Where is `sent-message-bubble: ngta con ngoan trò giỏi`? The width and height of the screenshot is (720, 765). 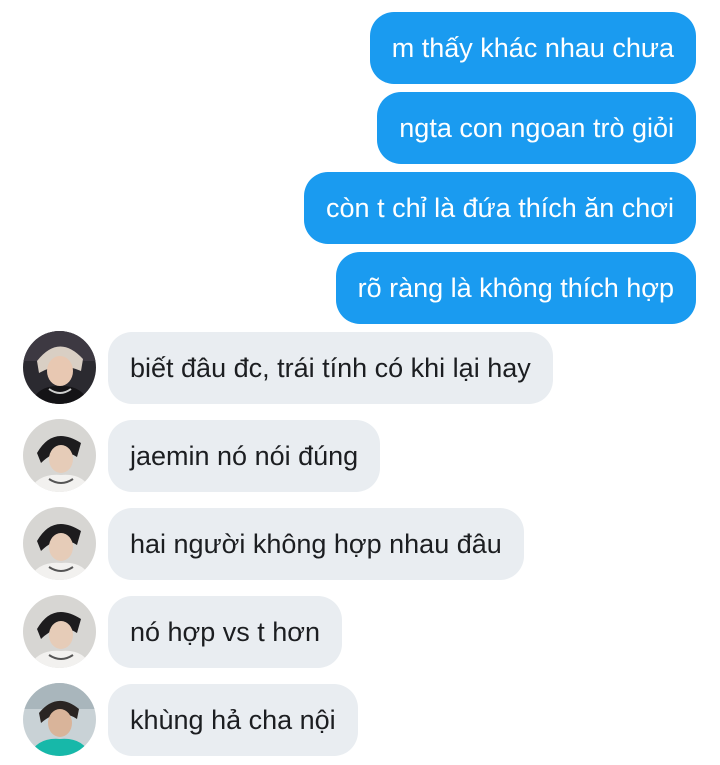
sent-message-bubble: ngta con ngoan trò giỏi is located at coordinates (536, 128).